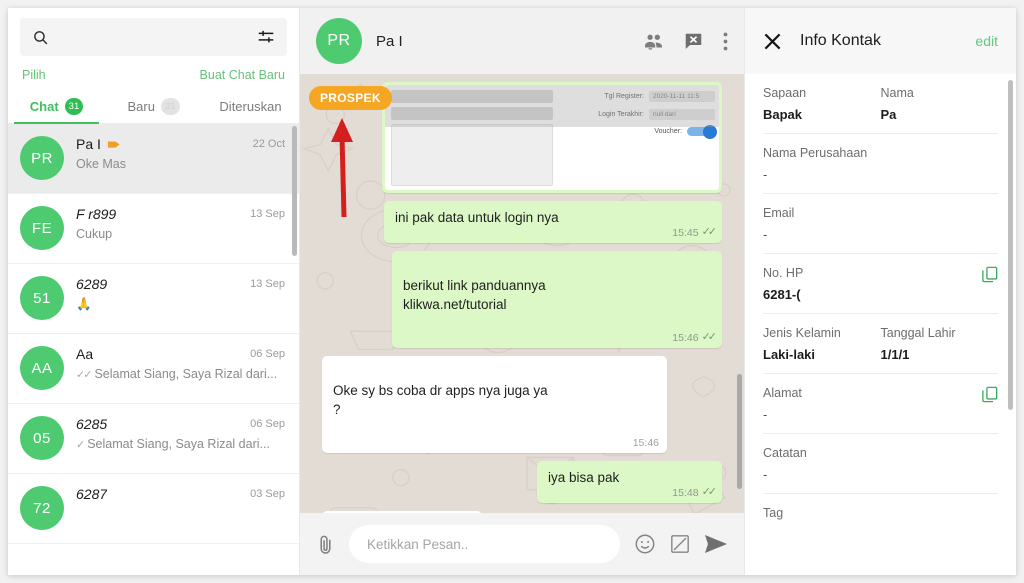  Describe the element at coordinates (170, 106) in the screenshot. I see `tab-baru-badge: 31` at that location.